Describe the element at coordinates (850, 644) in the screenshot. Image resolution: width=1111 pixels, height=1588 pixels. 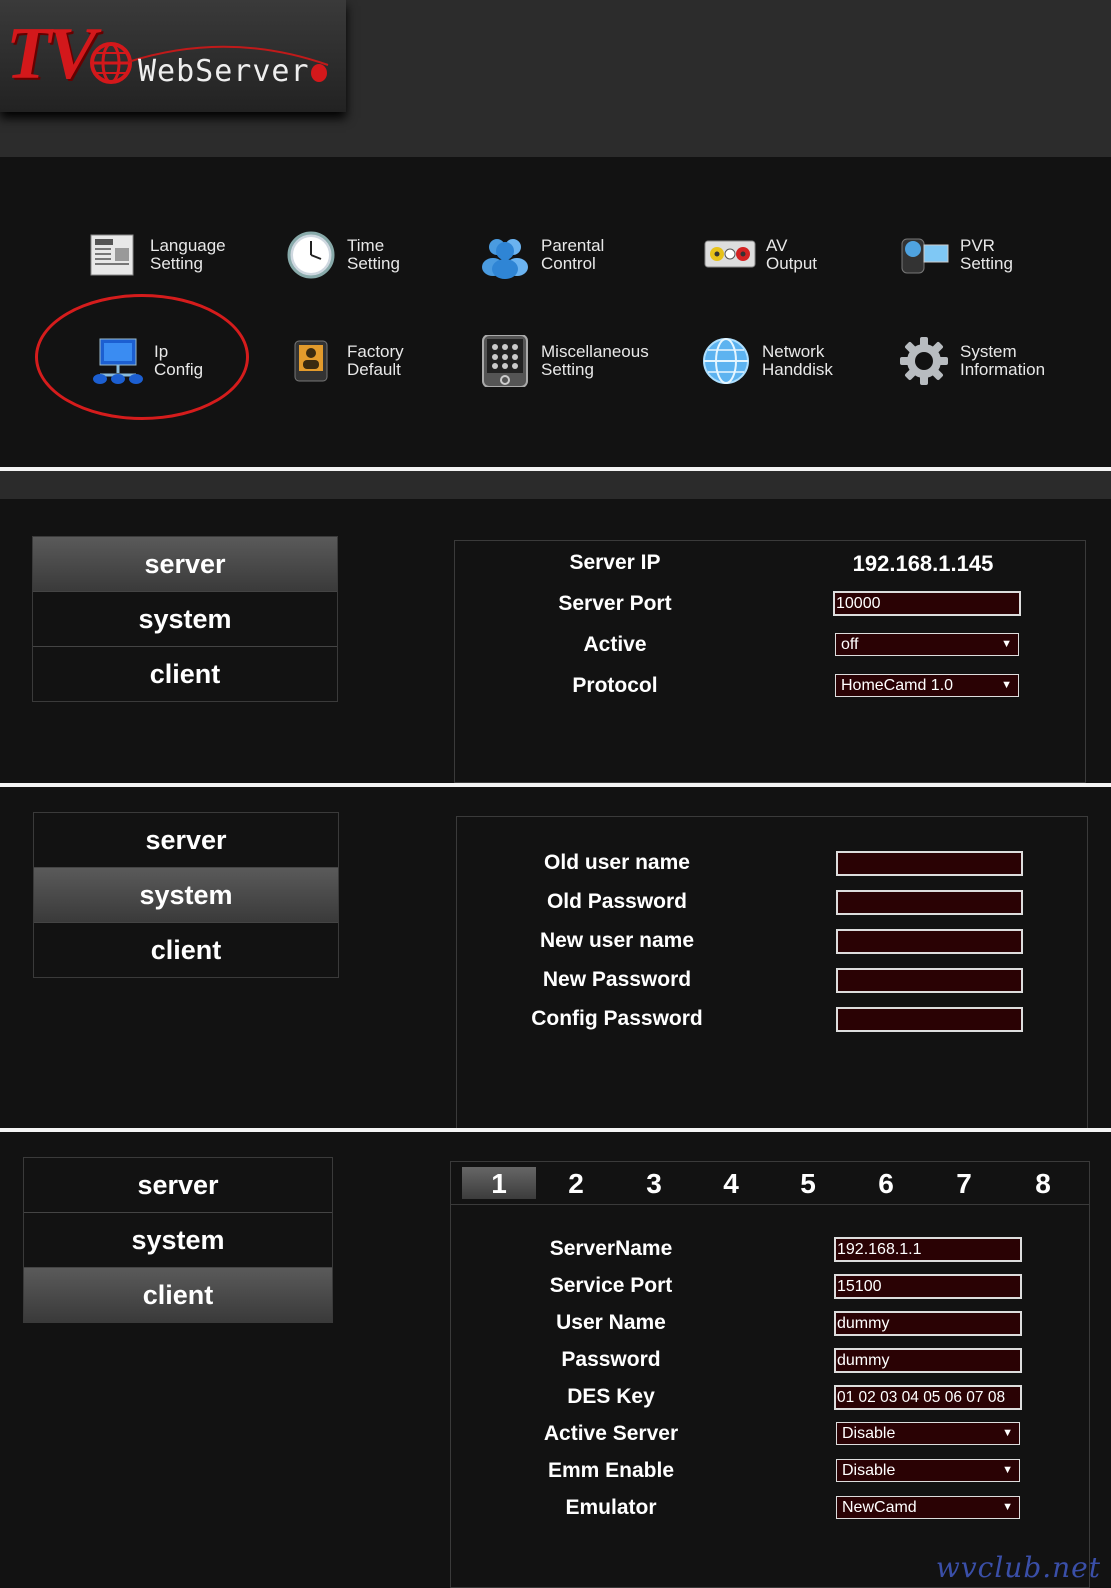
I see `active-select-value: off` at that location.